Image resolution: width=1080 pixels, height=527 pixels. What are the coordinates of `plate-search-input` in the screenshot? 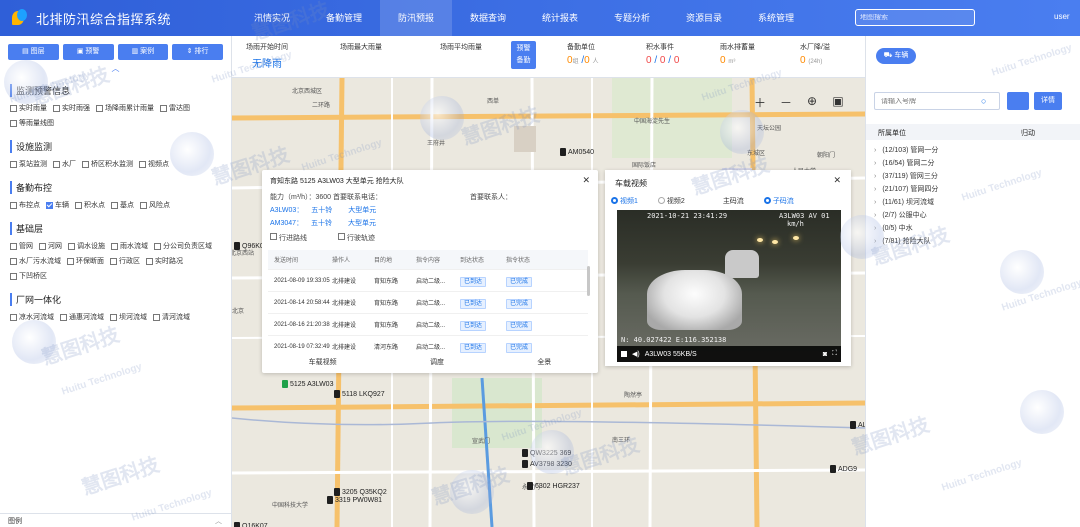 It's located at (928, 101).